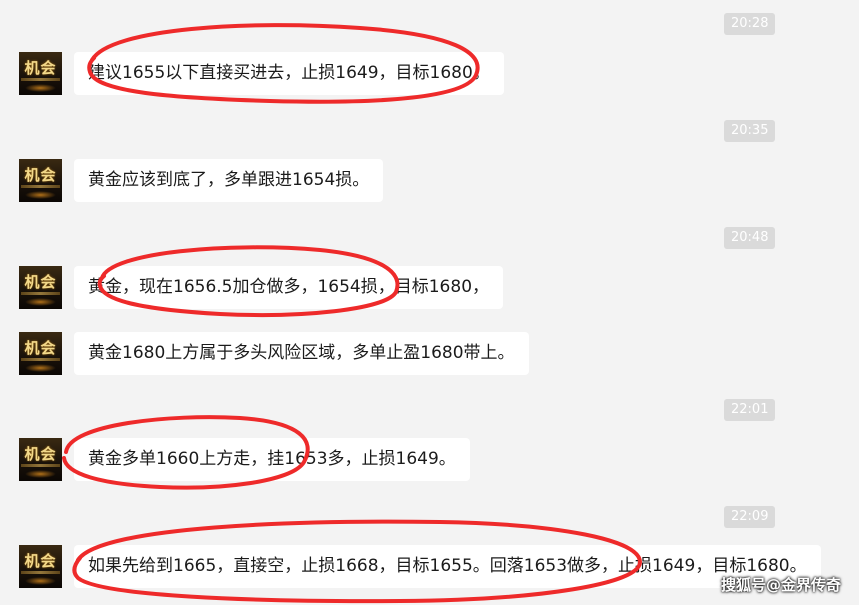 The width and height of the screenshot is (859, 605). Describe the element at coordinates (750, 517) in the screenshot. I see `timestamp: 22:09` at that location.